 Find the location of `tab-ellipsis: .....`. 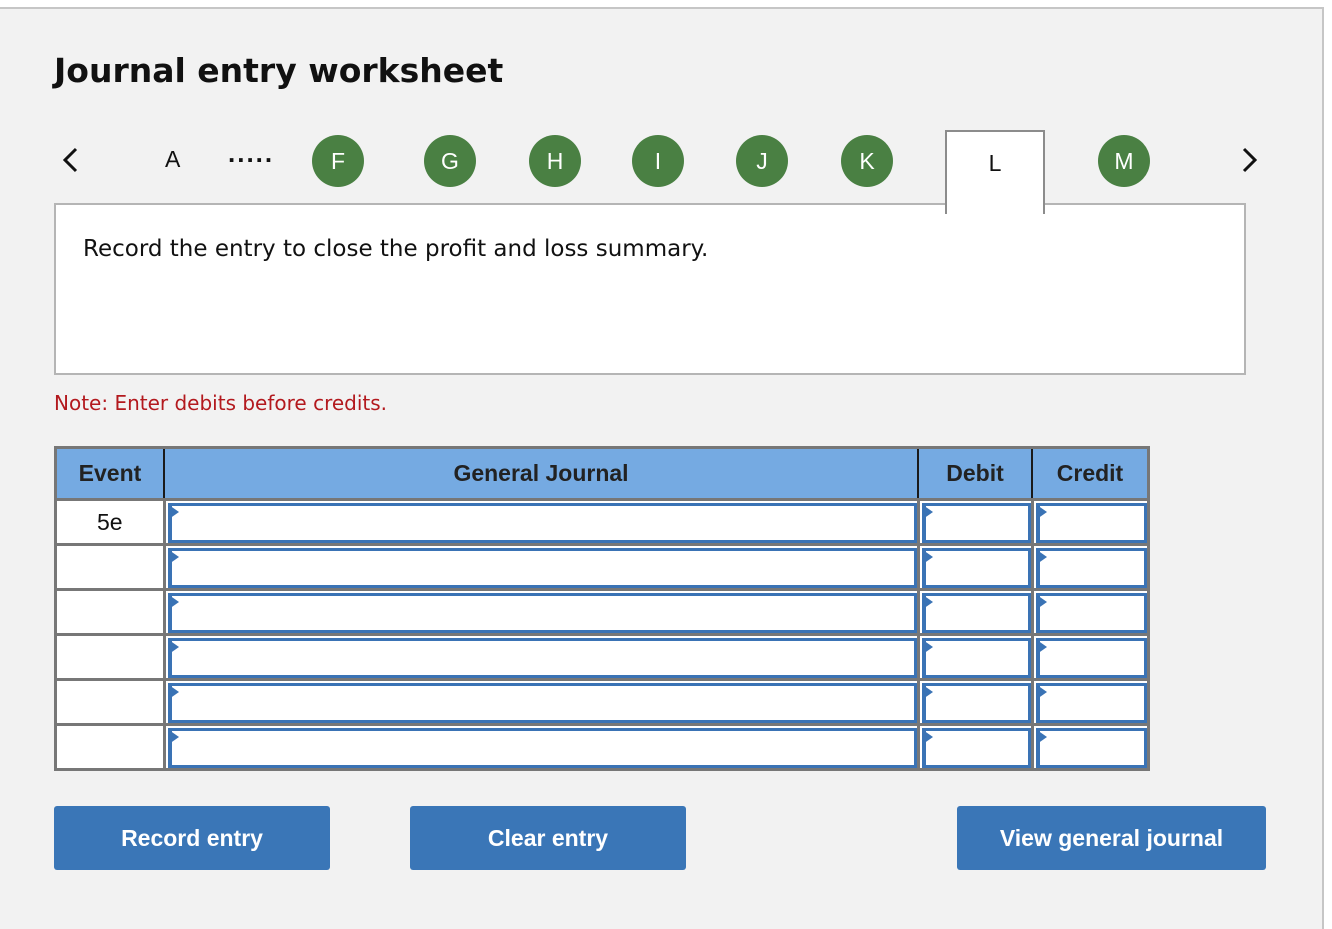

tab-ellipsis: ..... is located at coordinates (251, 153).